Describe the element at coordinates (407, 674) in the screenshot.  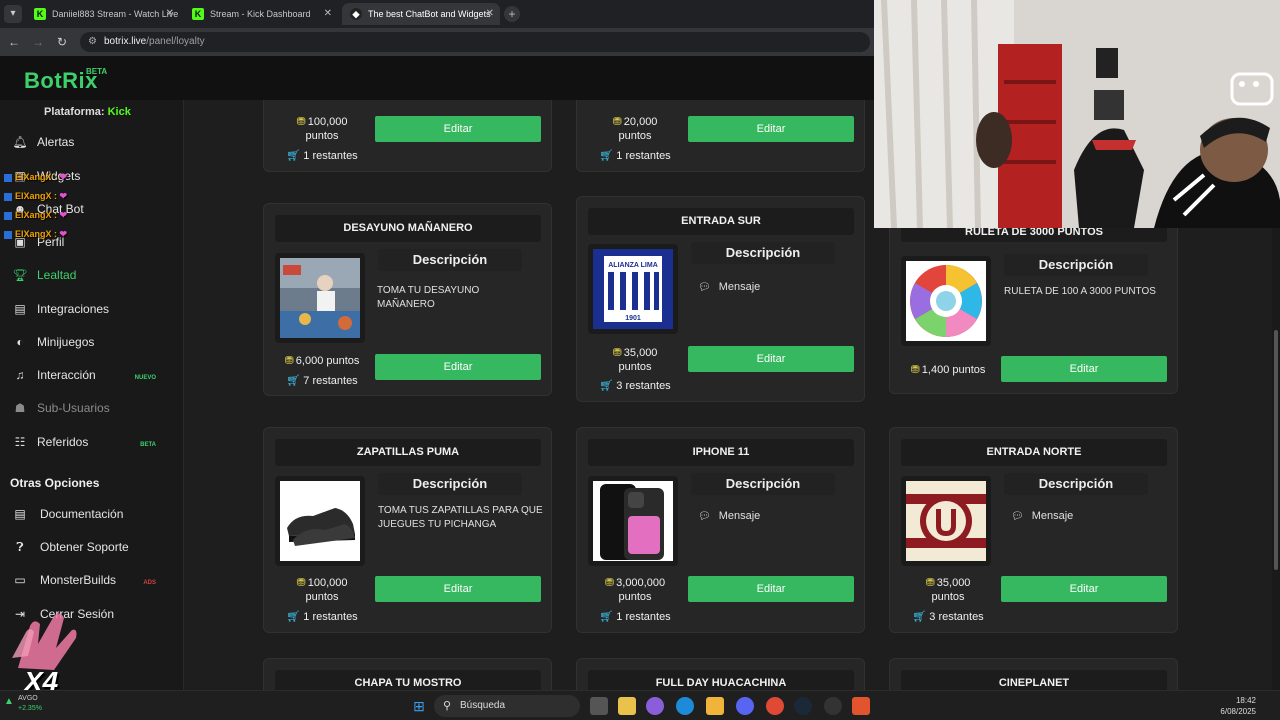
I see `reward-card-chapa-tu-mostro: CHAPA TU MOSTRO` at that location.